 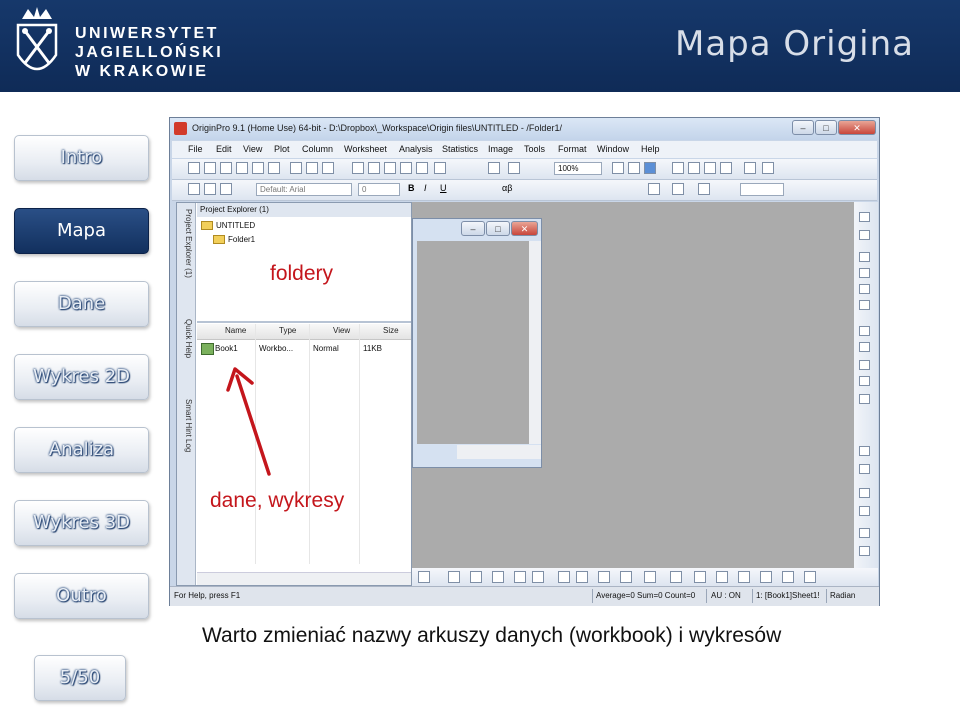 I want to click on cut-icon, so click(x=194, y=189).